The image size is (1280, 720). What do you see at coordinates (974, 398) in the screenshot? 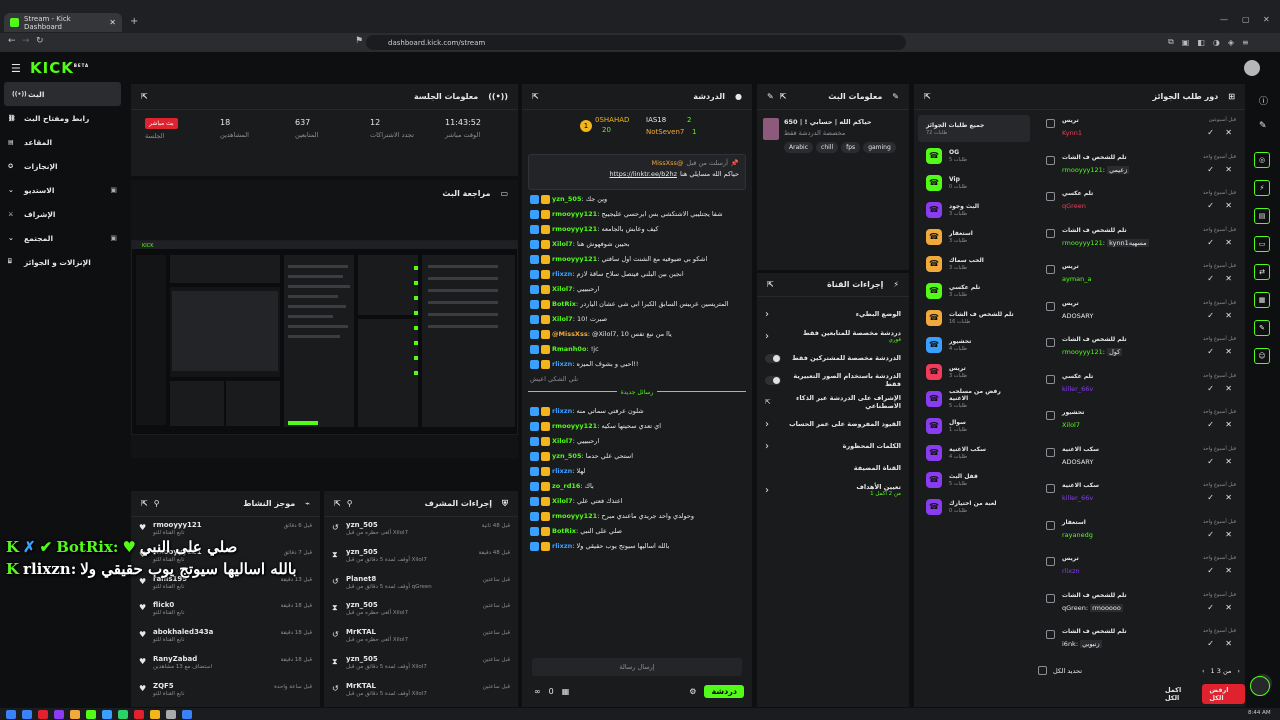
I see `reward-category: ☎ رفض من مسلحب الاغنية 5 طلبات` at bounding box center [974, 398].